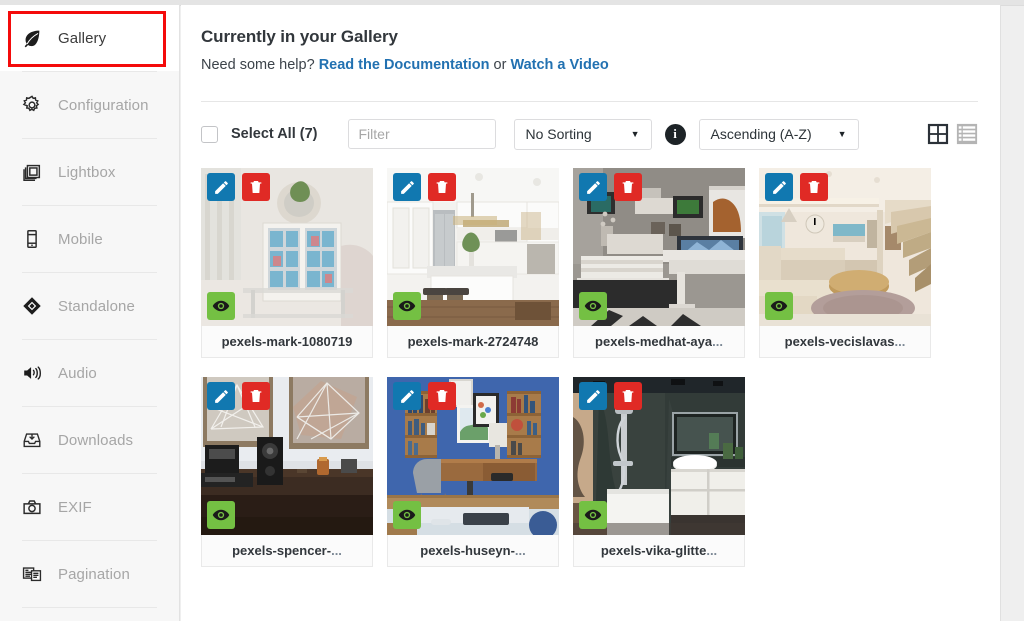 This screenshot has width=1024, height=621. What do you see at coordinates (559, 65) in the screenshot?
I see `watch-video-link: Watch a Video` at bounding box center [559, 65].